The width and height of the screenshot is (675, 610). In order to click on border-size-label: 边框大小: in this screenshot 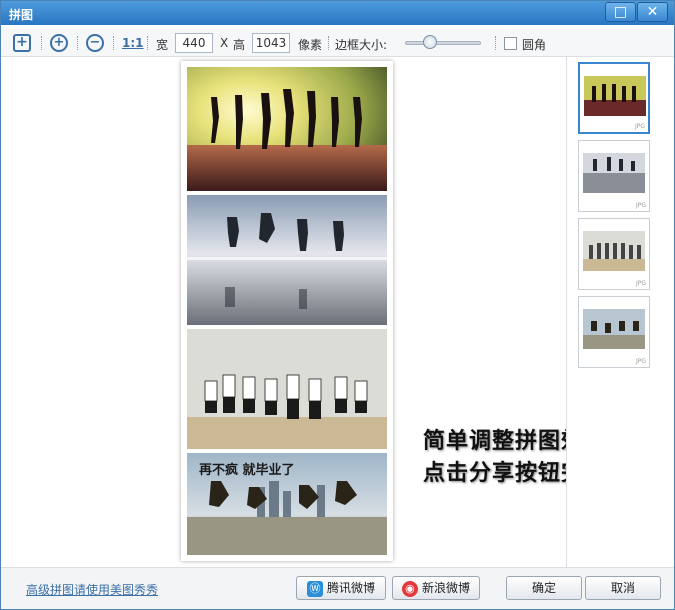, I will do `click(361, 45)`.